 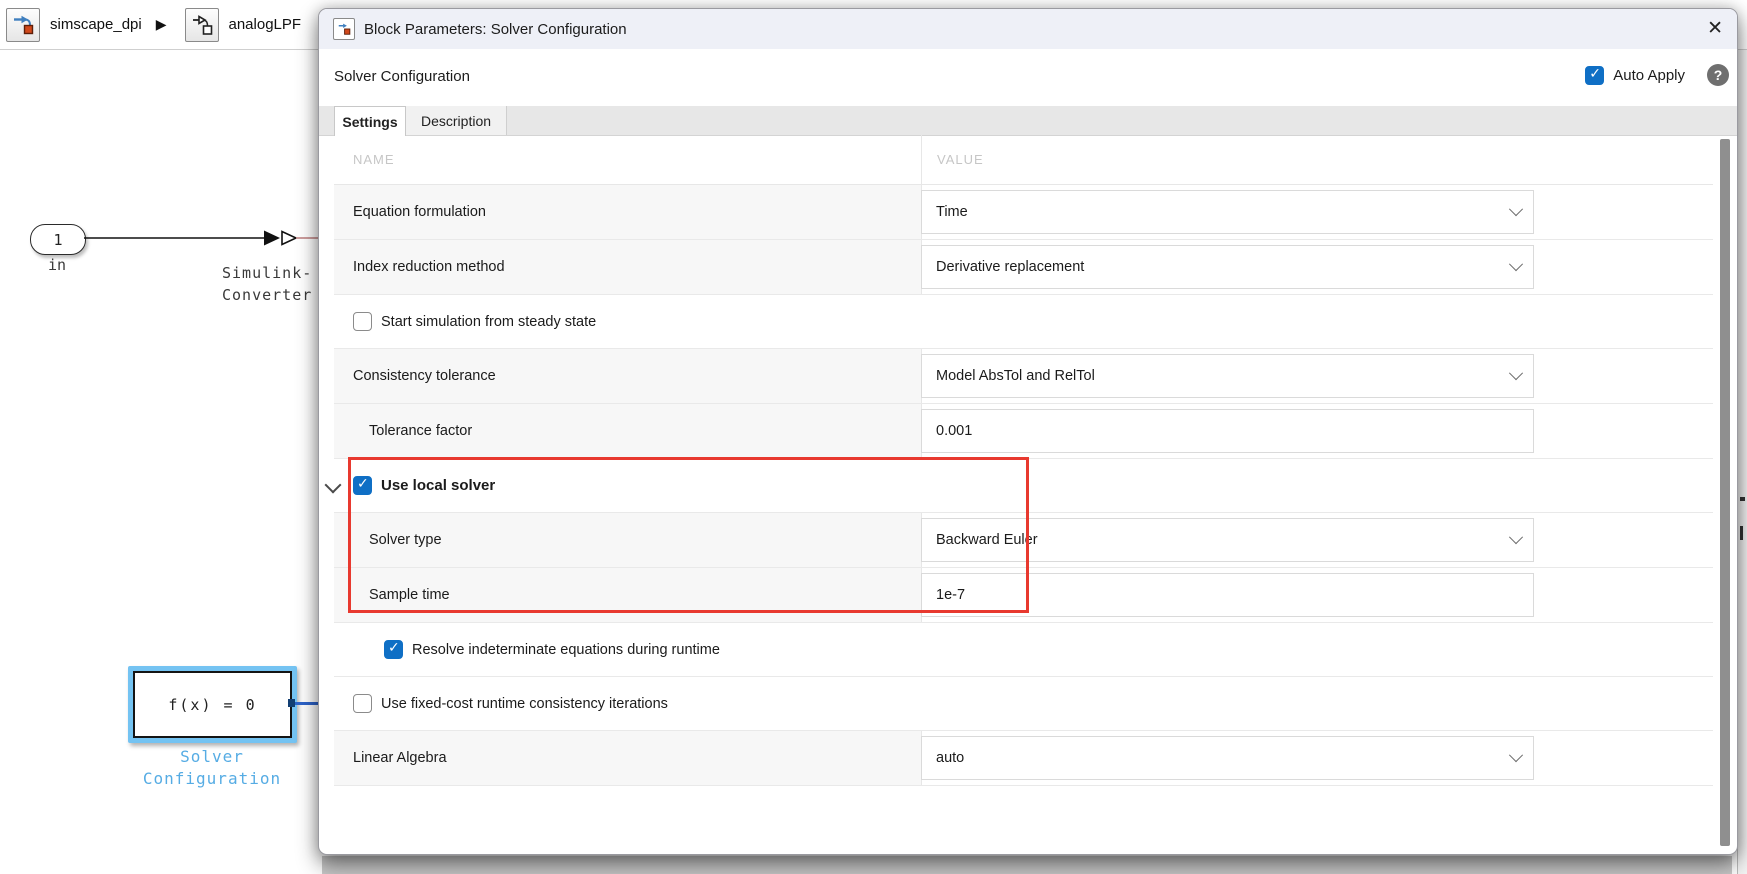 I want to click on solver-block-port, so click(x=291, y=703).